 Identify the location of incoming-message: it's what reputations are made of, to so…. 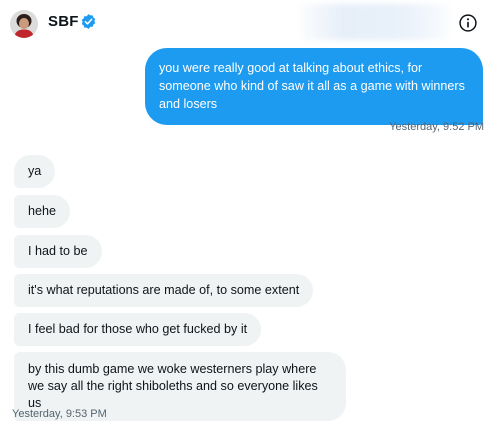
(164, 290).